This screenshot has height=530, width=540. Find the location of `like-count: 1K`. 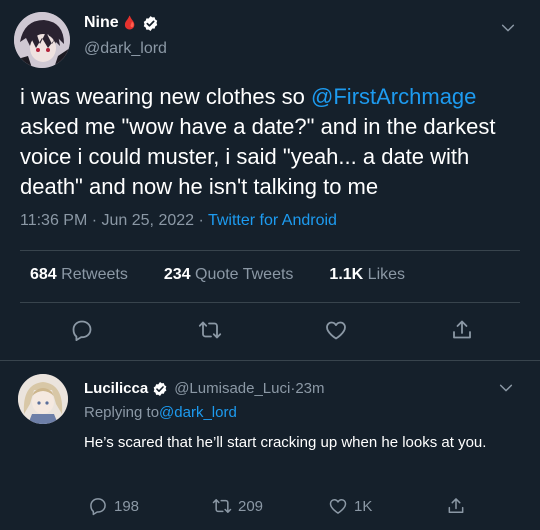

like-count: 1K is located at coordinates (363, 506).